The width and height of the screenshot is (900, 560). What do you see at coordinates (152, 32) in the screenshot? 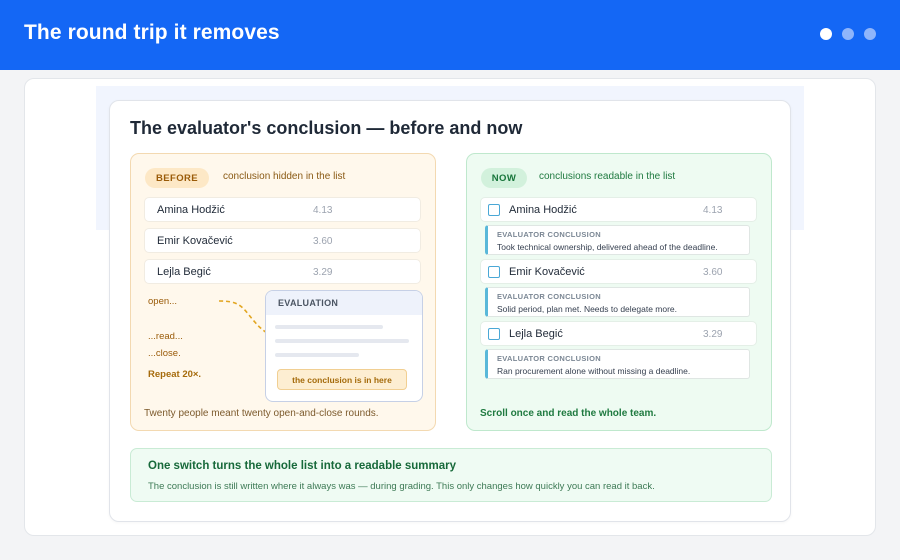
I see `page-title: The round trip it removes` at bounding box center [152, 32].